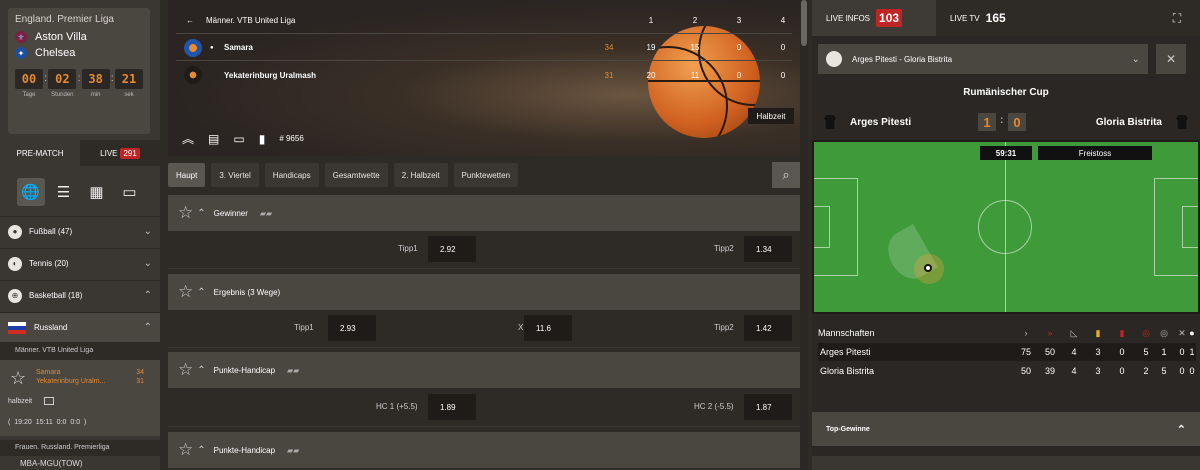 The image size is (1200, 470). Describe the element at coordinates (1007, 371) in the screenshot. I see `stats-row-away: Gloria Bistrita 50 39 4 3 0 2 5 0 0` at that location.